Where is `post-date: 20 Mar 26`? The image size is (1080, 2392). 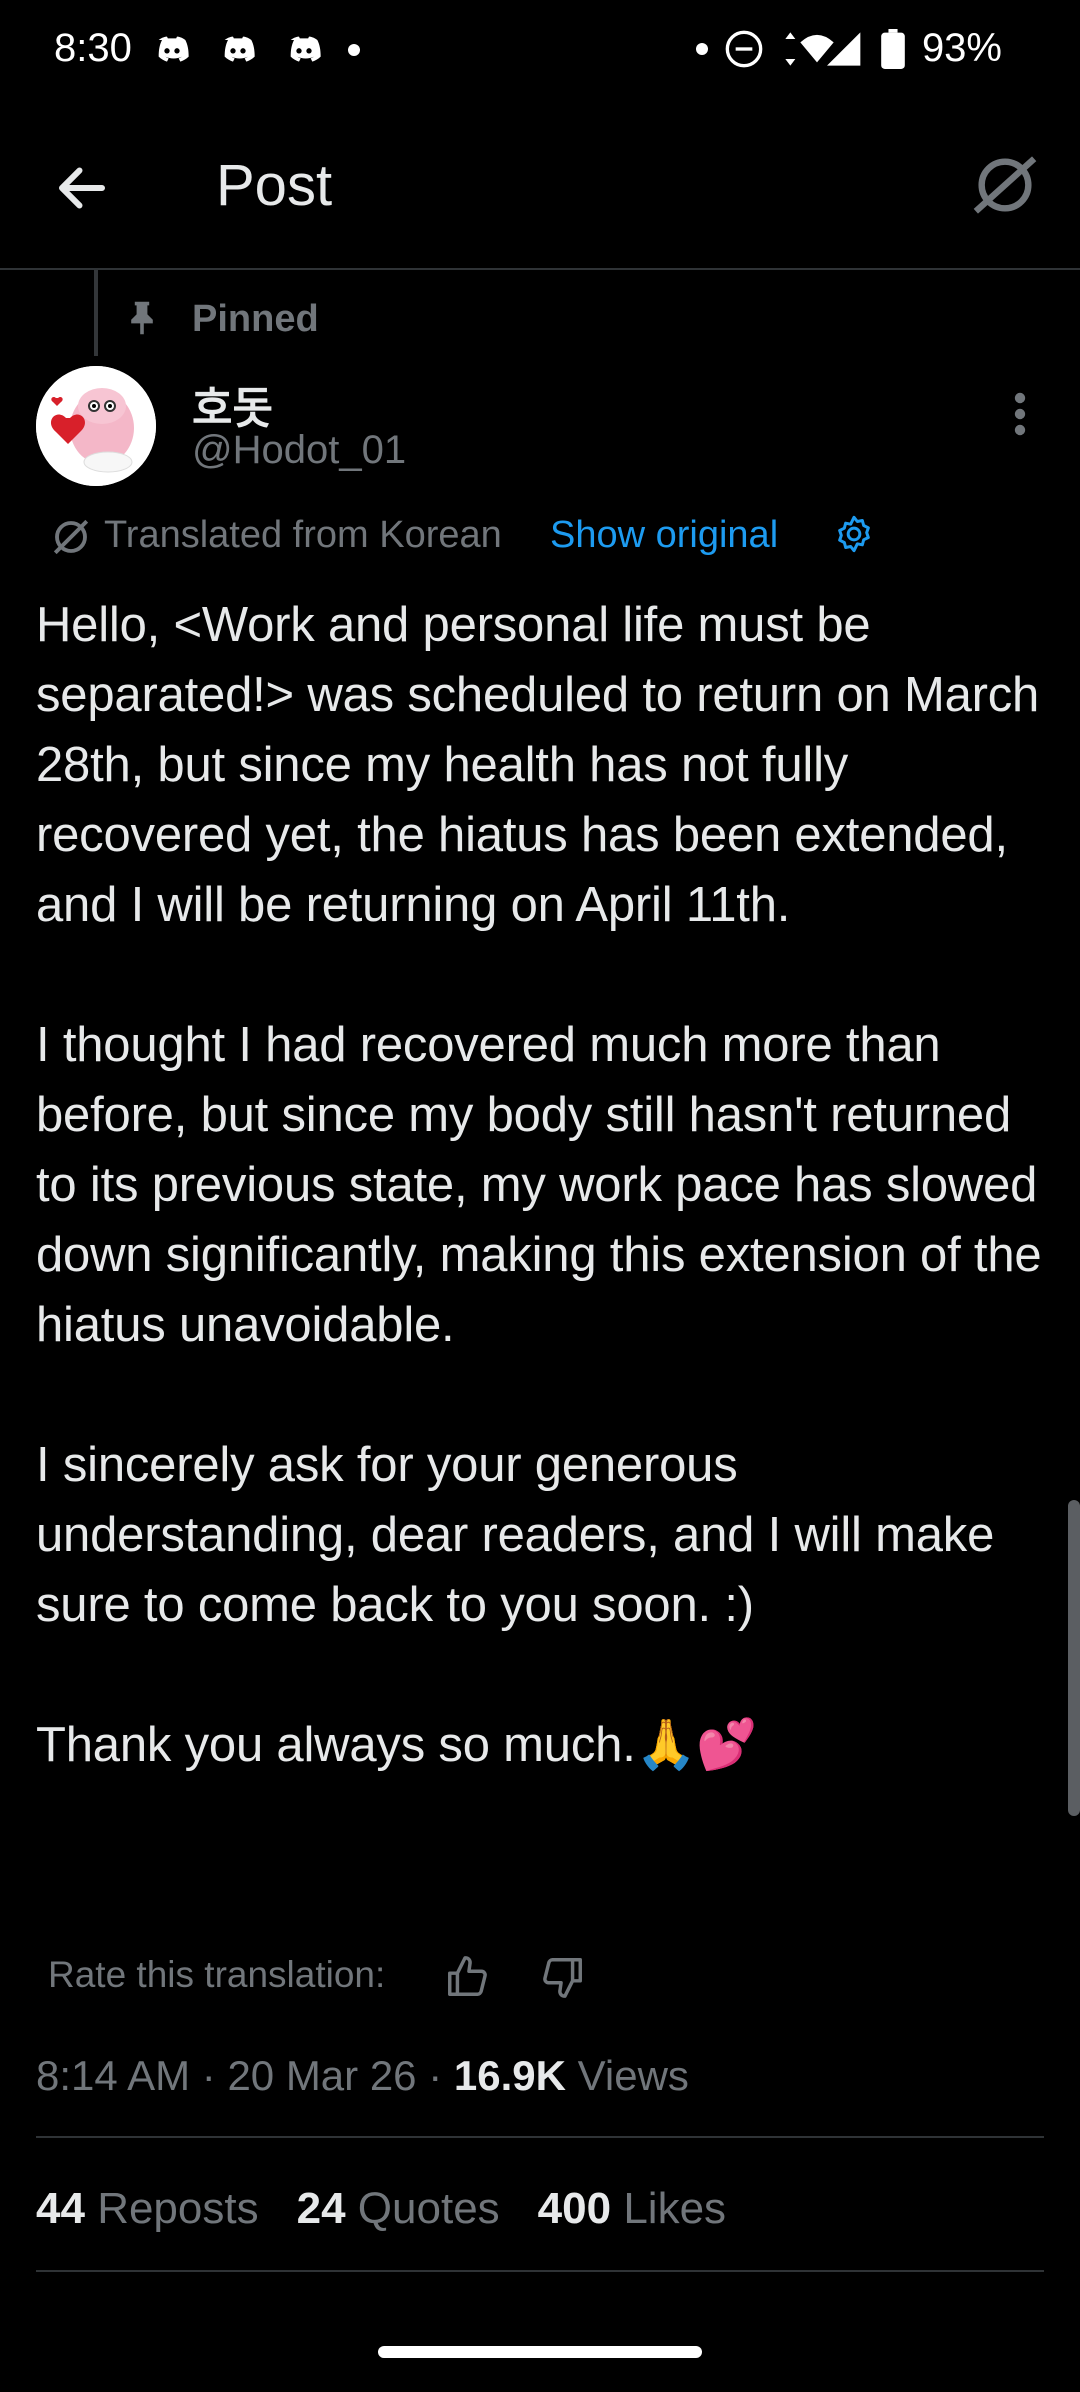
post-date: 20 Mar 26 is located at coordinates (322, 2075).